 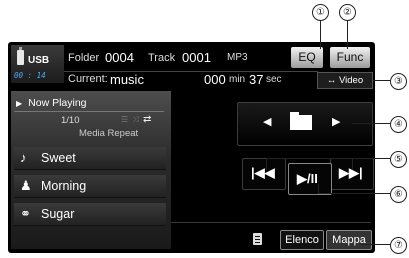 I want to click on artist-name: Morning, so click(x=64, y=186).